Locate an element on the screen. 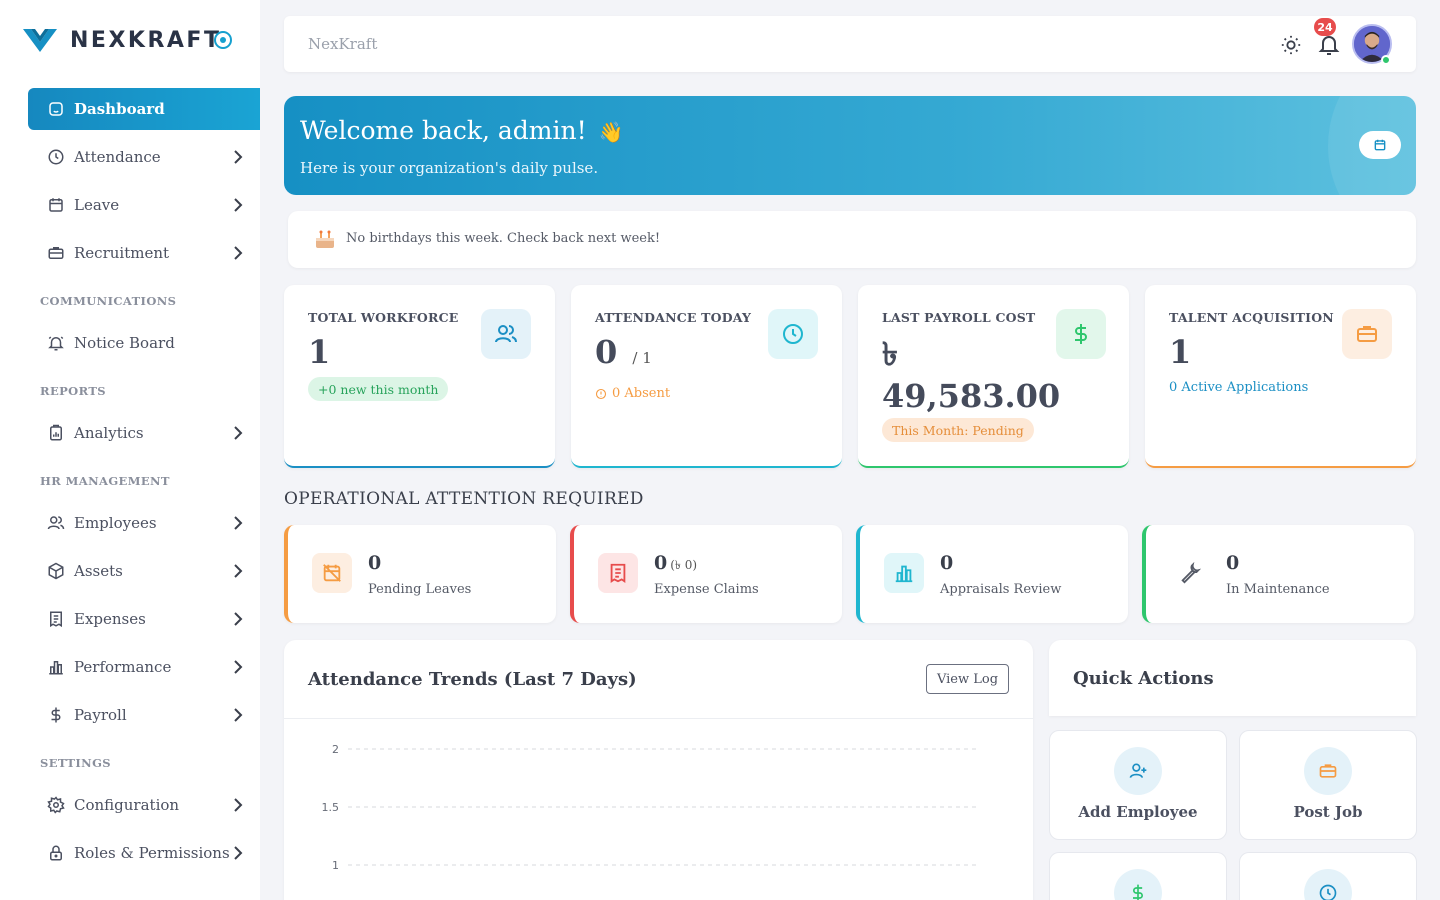 Image resolution: width=1440 pixels, height=900 pixels. stat-value: 0 / 1 is located at coordinates (623, 352).